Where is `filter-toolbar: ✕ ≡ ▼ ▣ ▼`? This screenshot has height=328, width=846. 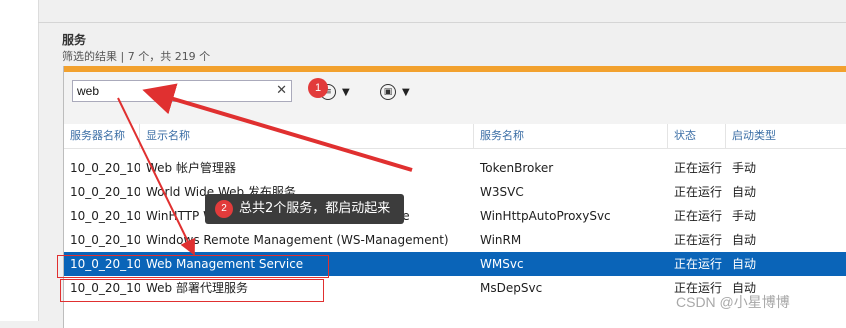
filter-toolbar: ✕ ≡ ▼ ▣ ▼ is located at coordinates (455, 98).